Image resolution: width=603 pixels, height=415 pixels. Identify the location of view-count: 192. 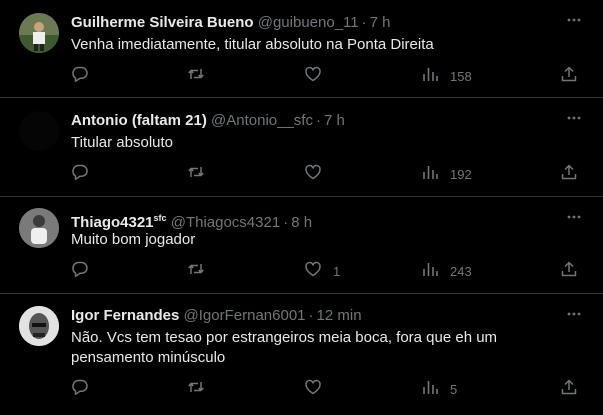
(461, 174).